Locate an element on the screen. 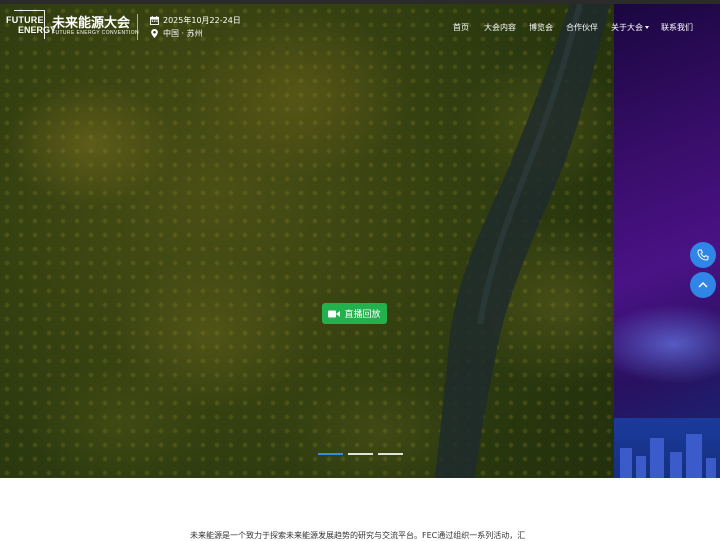 This screenshot has height=541, width=720. live-replay-label: 直播回放 is located at coordinates (362, 315).